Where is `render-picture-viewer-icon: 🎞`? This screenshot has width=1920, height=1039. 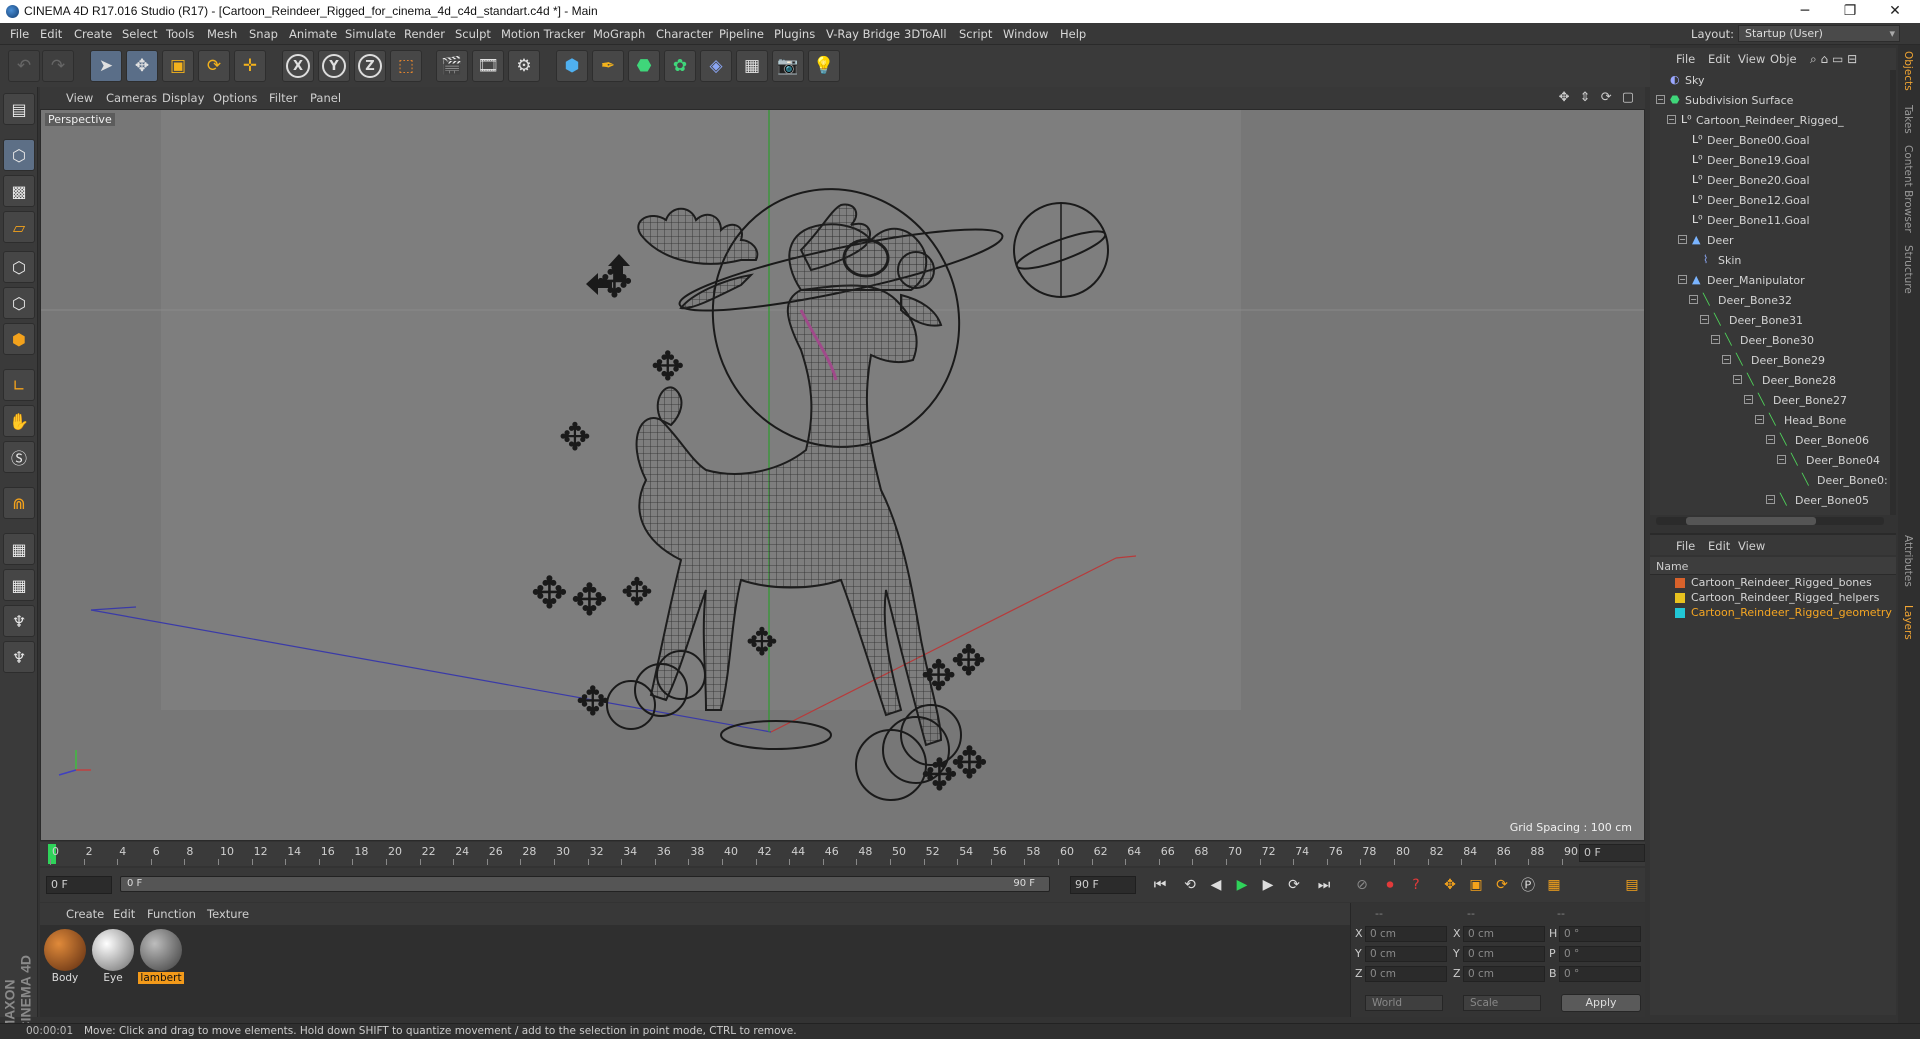
render-picture-viewer-icon: 🎞 is located at coordinates (488, 66).